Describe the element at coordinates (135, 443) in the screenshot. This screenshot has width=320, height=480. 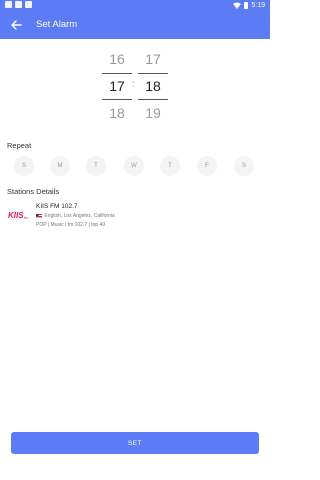
I see `set-button: SET` at that location.